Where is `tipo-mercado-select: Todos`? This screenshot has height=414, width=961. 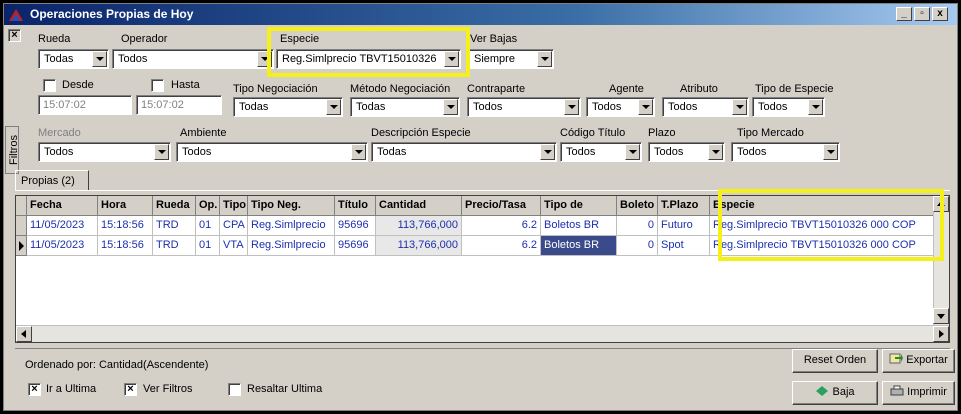 tipo-mercado-select: Todos is located at coordinates (785, 152).